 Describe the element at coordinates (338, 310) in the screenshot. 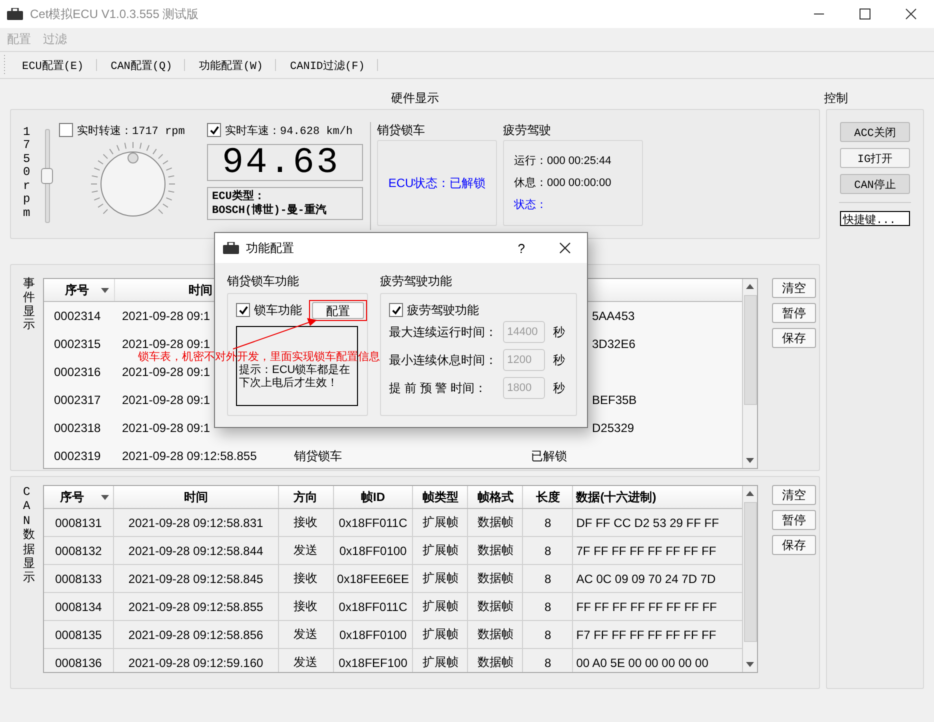

I see `config-button: 配置` at that location.